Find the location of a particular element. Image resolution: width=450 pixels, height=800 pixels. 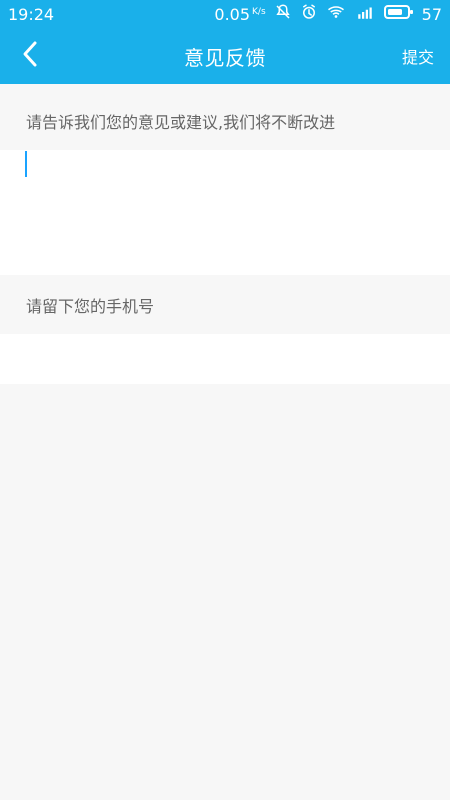

network-rate: 0.05 K/s is located at coordinates (239, 14).